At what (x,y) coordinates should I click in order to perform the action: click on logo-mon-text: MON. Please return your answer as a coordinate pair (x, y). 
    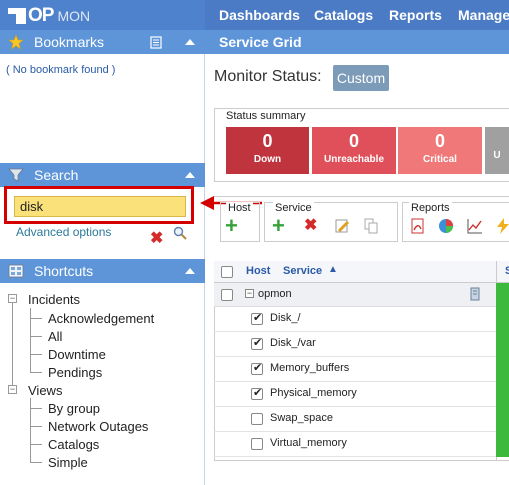
    Looking at the image, I should click on (74, 16).